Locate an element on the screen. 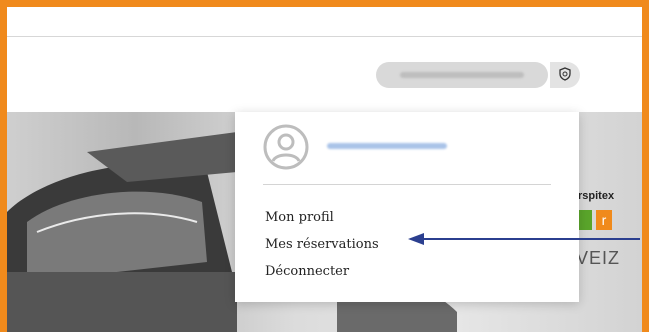  menu-item-mon-profil: Mon profil is located at coordinates (322, 217).